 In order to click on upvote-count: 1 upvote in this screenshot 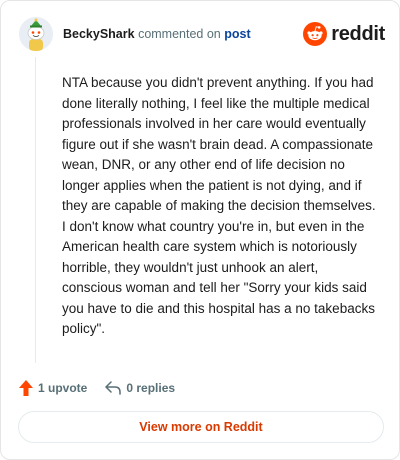, I will do `click(63, 388)`.